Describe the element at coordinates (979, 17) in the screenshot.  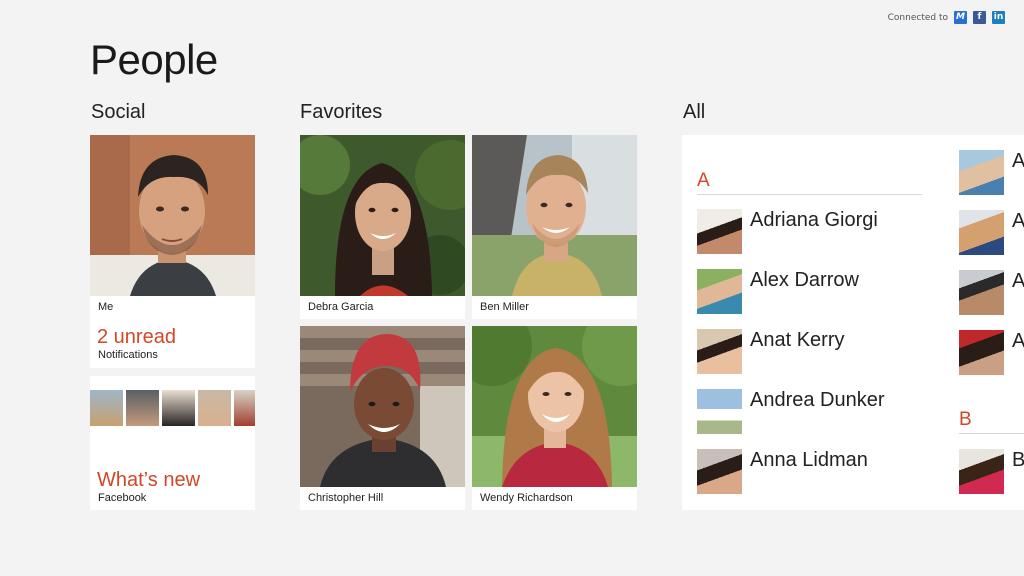
I see `facebook-icon: f` at that location.